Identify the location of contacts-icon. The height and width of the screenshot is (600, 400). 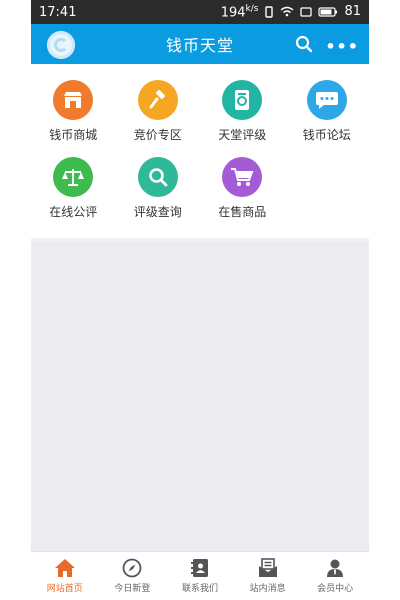
(199, 568).